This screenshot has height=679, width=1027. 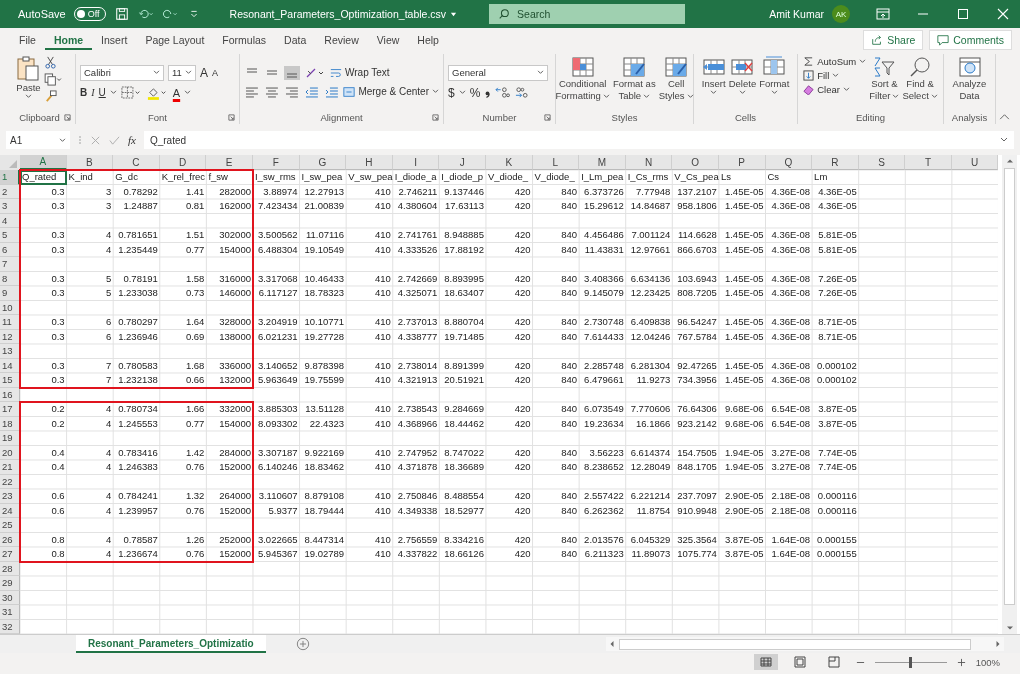 I want to click on shrink-font-button: A, so click(x=215, y=72).